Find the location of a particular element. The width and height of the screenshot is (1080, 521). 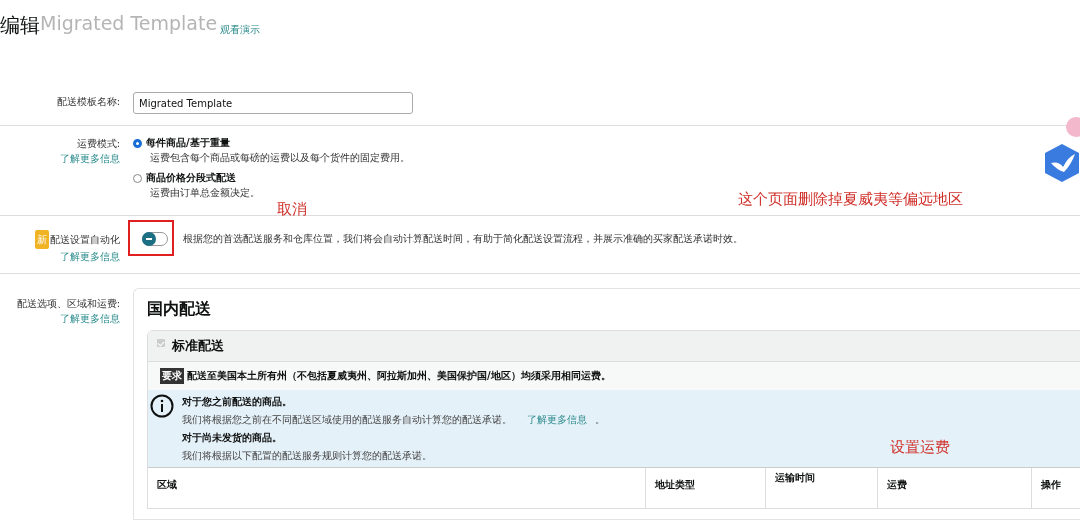

annotation-note: 取消 is located at coordinates (292, 209).